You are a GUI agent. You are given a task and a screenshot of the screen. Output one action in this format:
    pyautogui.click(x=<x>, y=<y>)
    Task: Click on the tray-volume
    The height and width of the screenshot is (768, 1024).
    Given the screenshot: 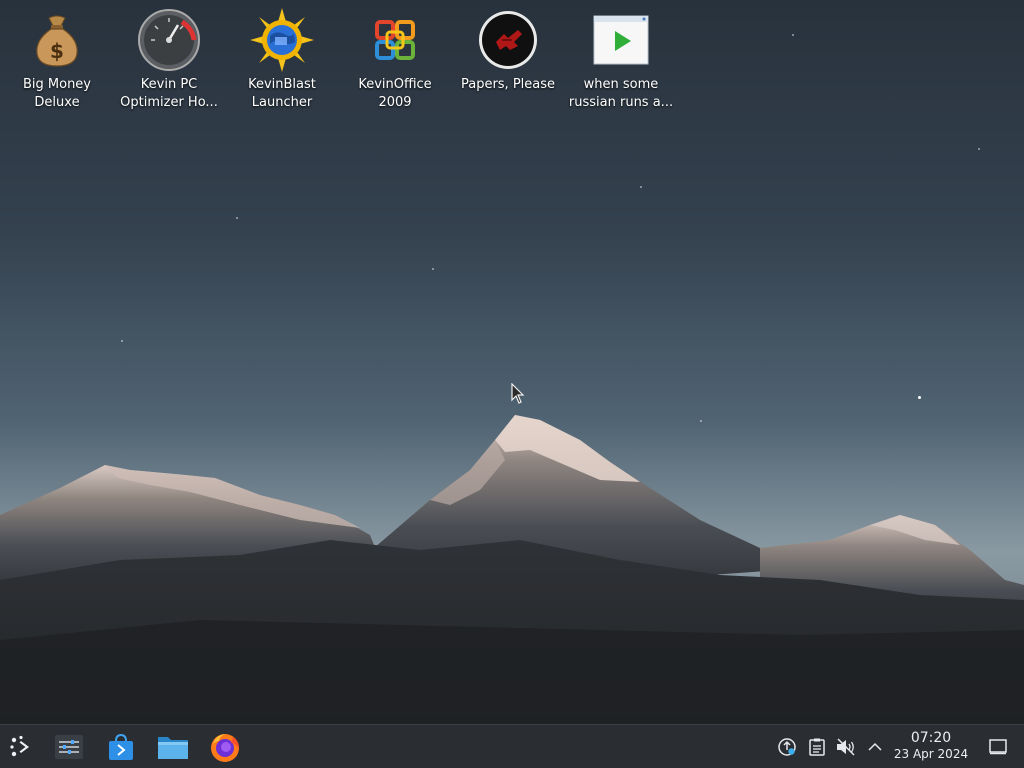 What is the action you would take?
    pyautogui.click(x=846, y=747)
    